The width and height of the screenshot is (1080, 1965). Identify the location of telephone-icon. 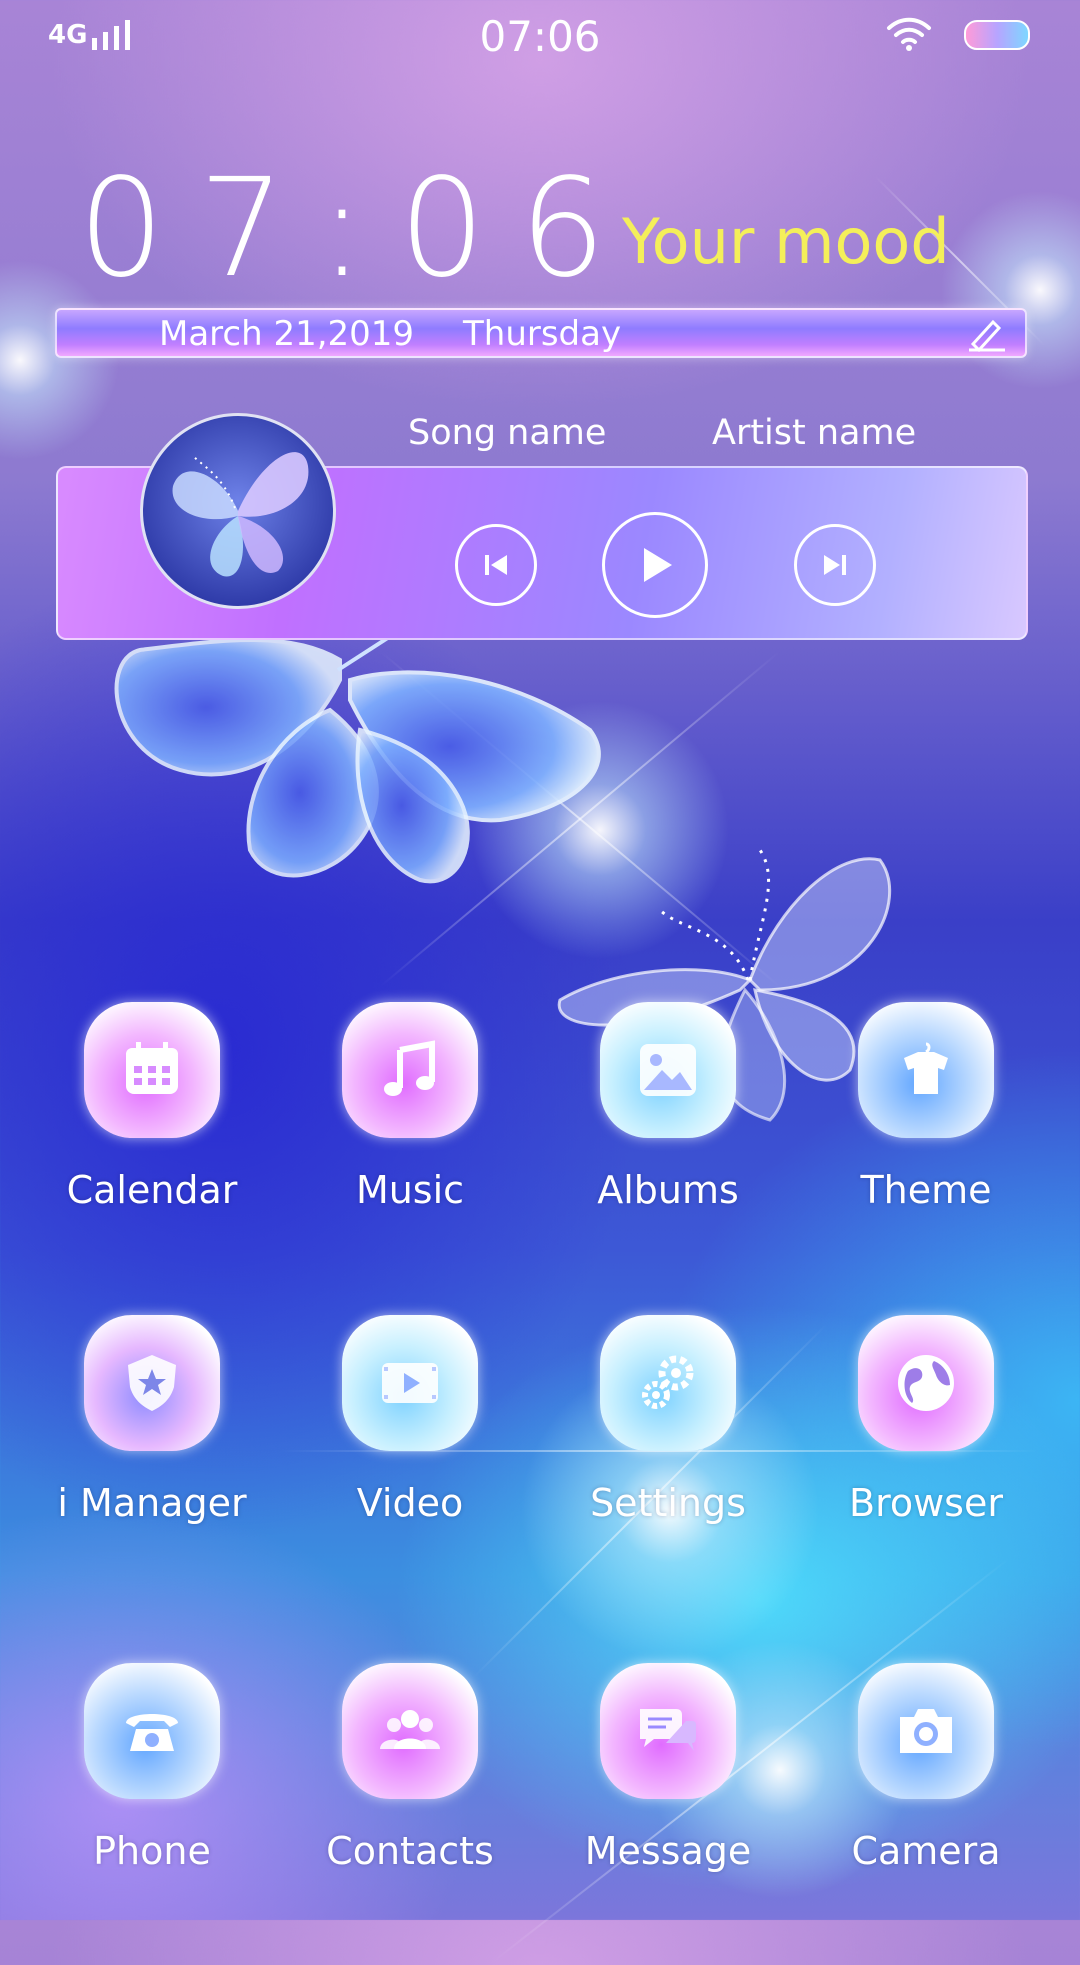
(152, 1731).